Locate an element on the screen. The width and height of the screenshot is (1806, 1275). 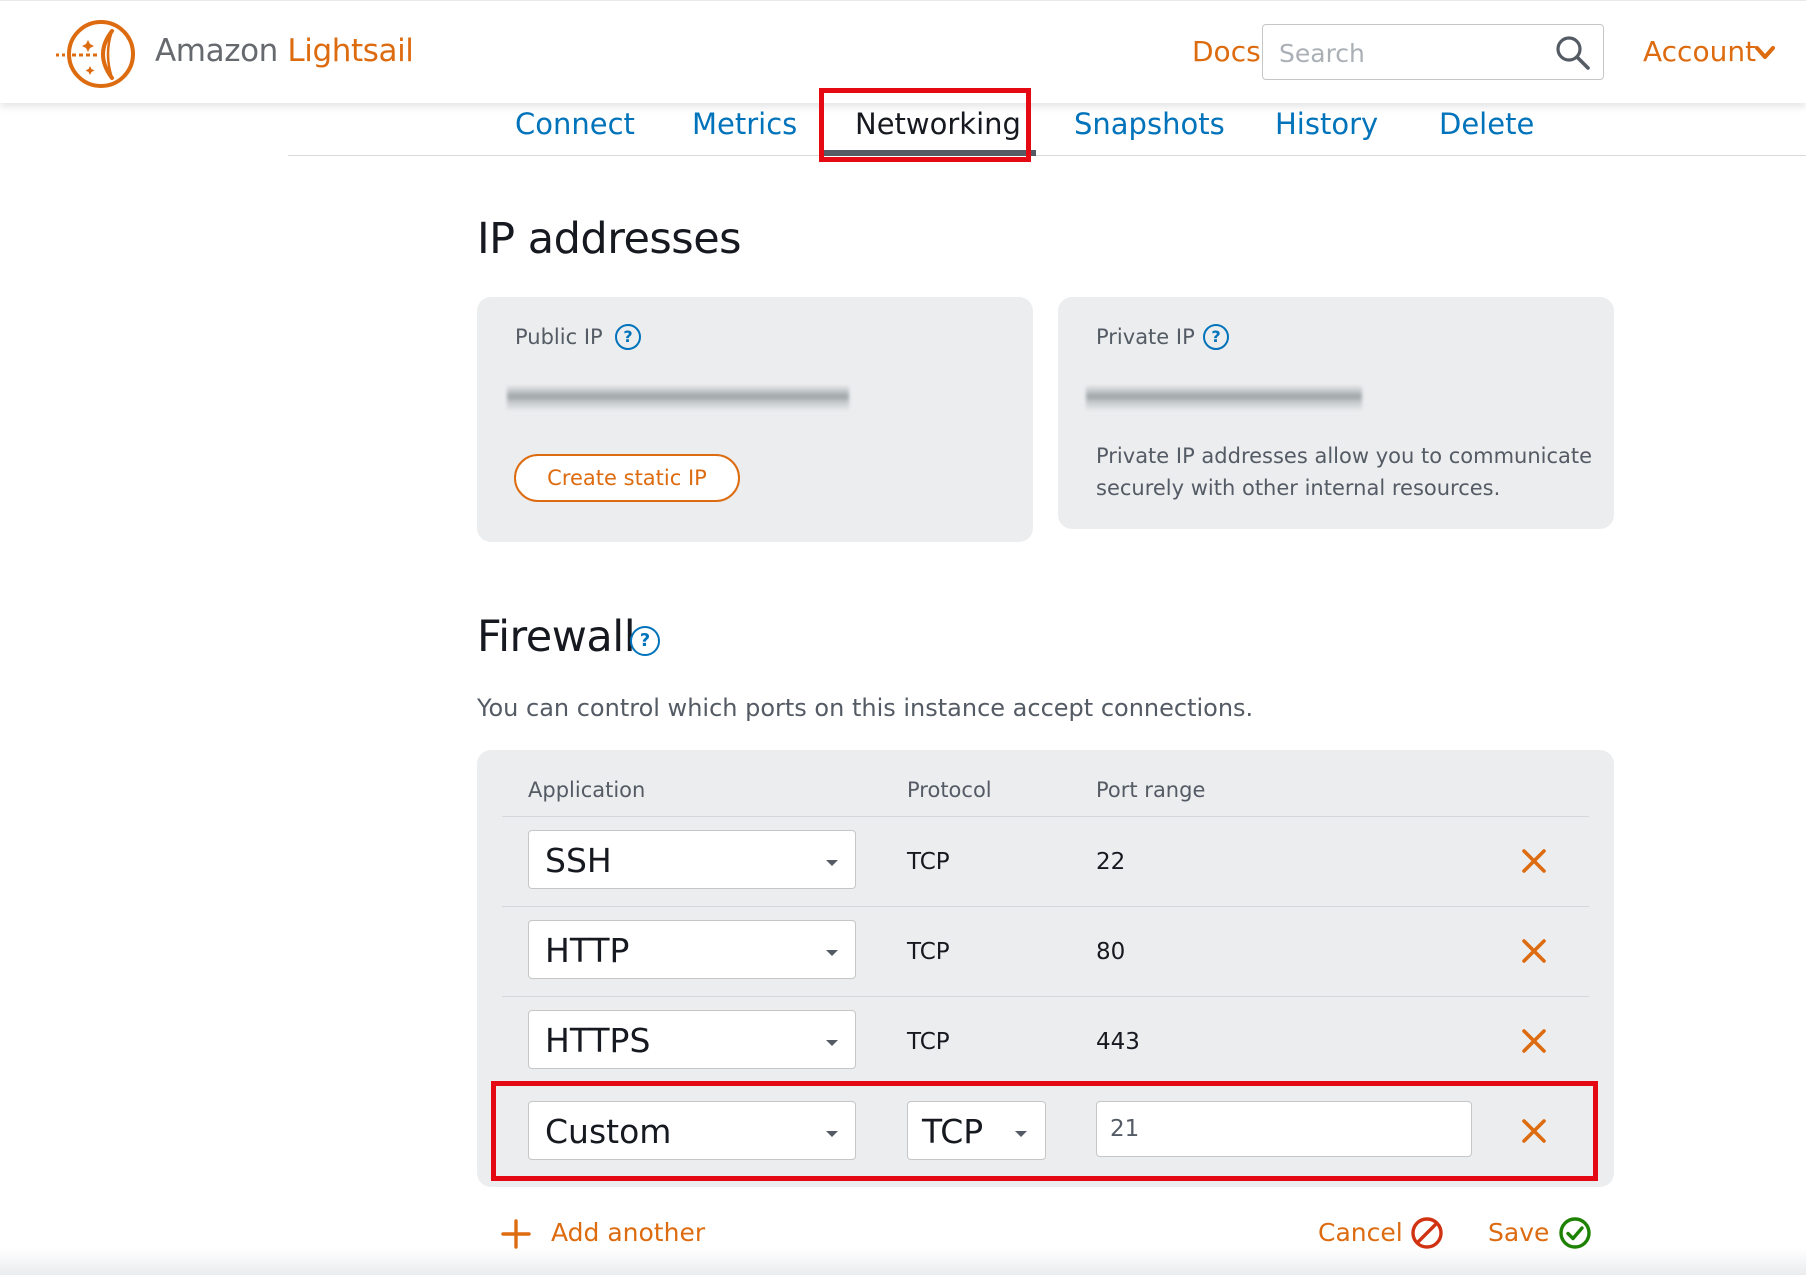
application-value: HTTP is located at coordinates (587, 950).